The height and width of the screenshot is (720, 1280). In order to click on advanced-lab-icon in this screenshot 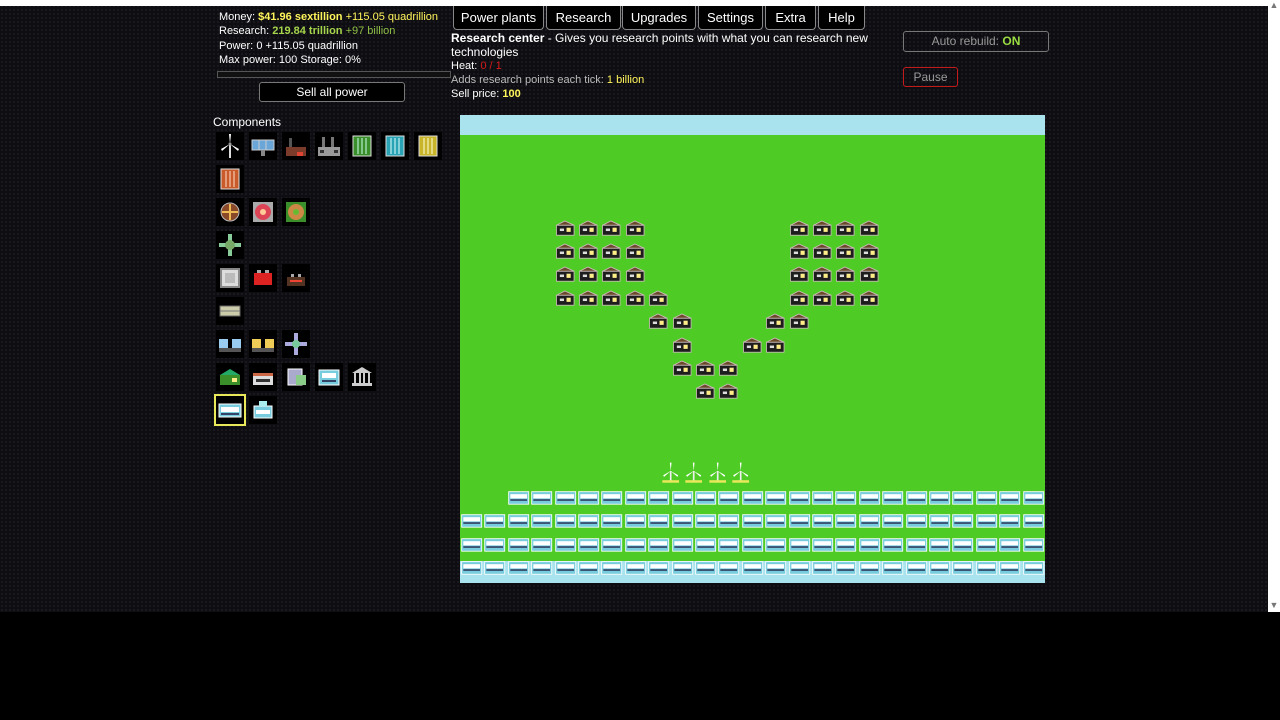, I will do `click(263, 410)`.